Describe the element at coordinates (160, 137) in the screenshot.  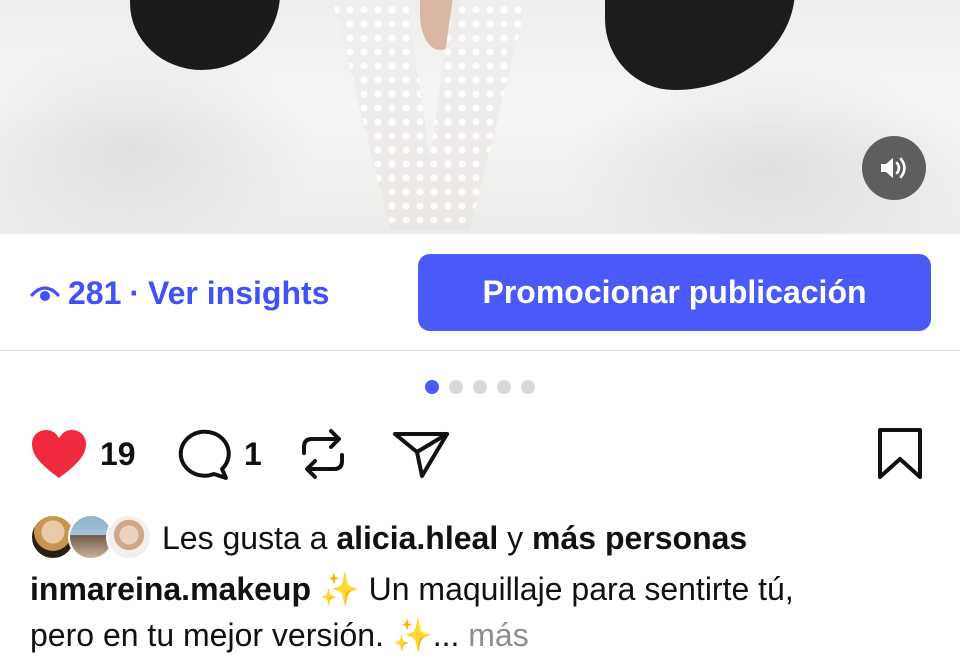
I see `media-background-fold` at that location.